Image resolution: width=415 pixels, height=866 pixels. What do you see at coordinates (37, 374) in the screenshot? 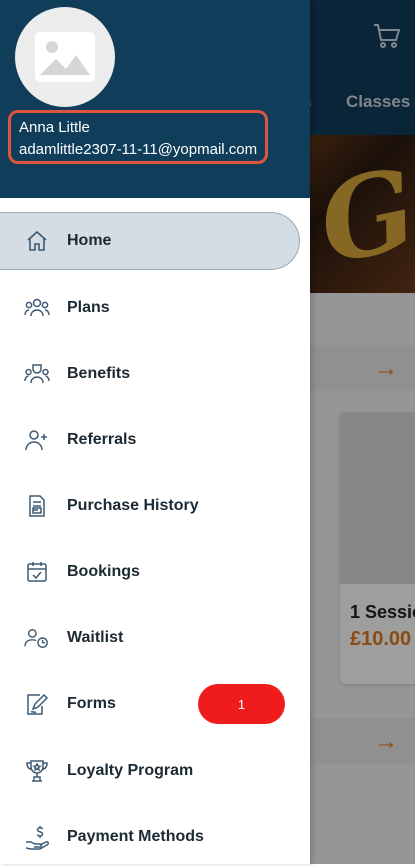
I see `benefits-icon` at bounding box center [37, 374].